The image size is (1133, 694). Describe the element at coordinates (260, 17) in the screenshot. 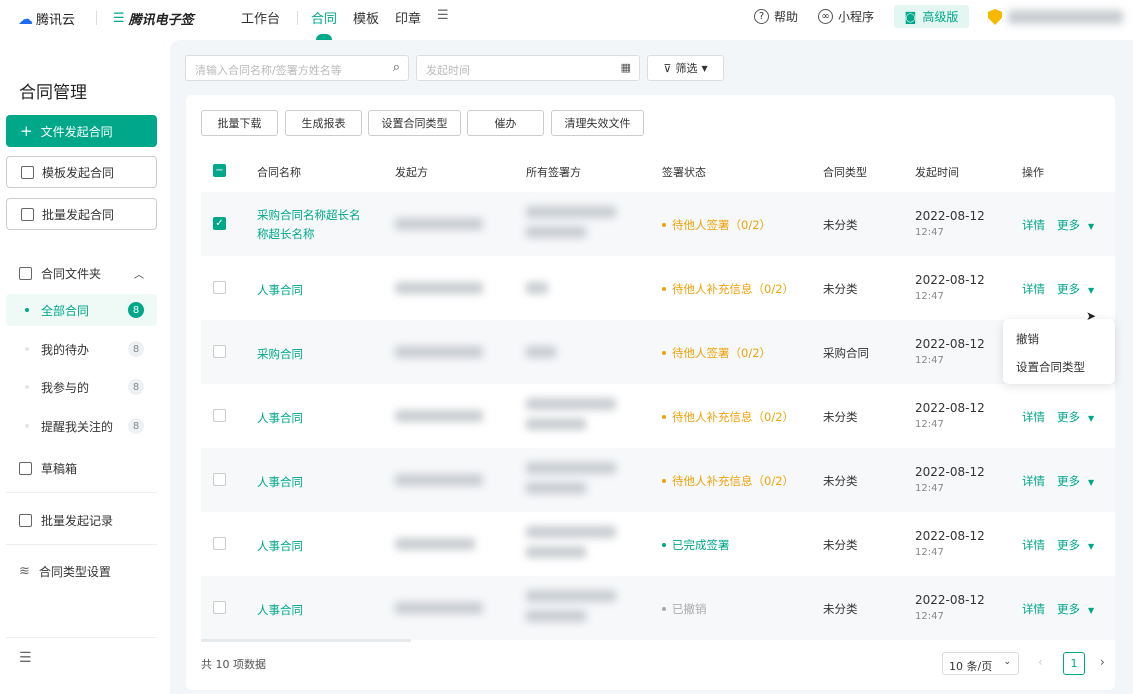

I see `nav-workbench: 工作台` at that location.